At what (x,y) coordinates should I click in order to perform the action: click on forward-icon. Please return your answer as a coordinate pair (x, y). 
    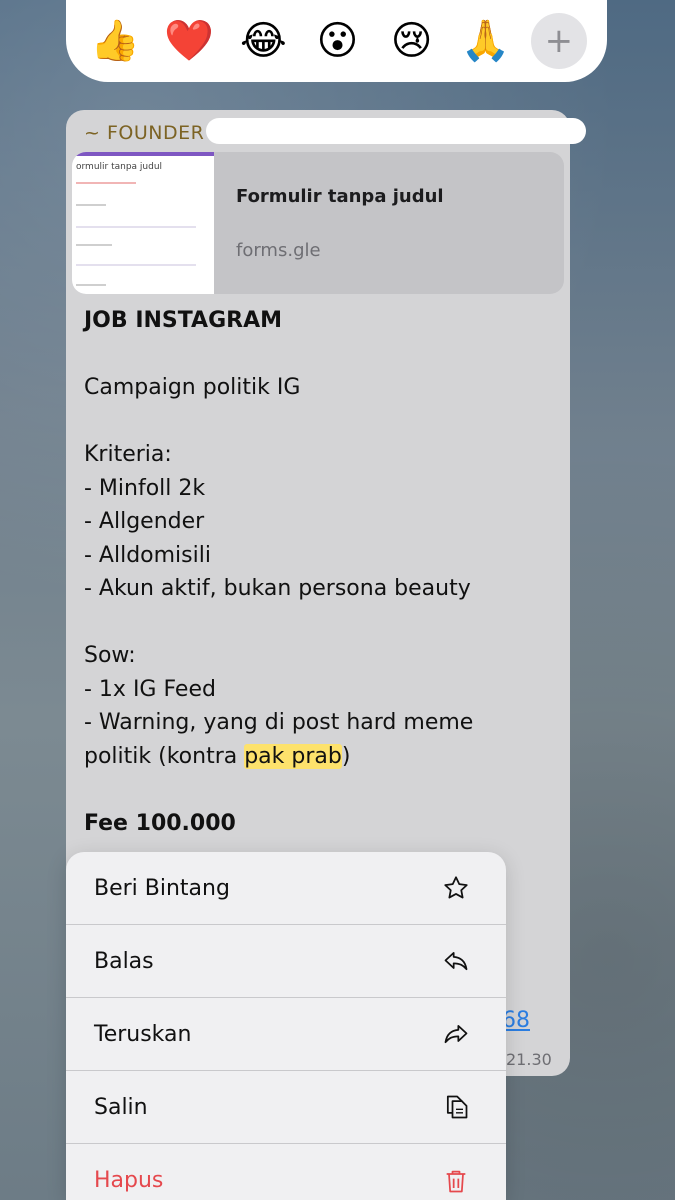
    Looking at the image, I should click on (456, 1034).